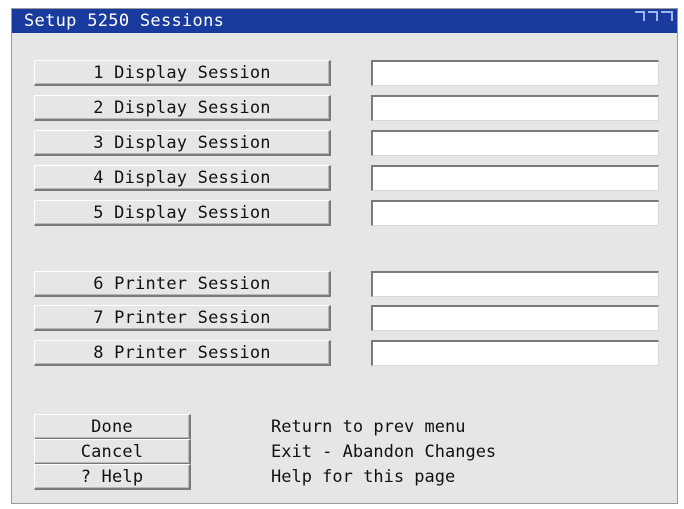 The width and height of the screenshot is (684, 509). What do you see at coordinates (112, 477) in the screenshot?
I see `help-button: ? Help` at bounding box center [112, 477].